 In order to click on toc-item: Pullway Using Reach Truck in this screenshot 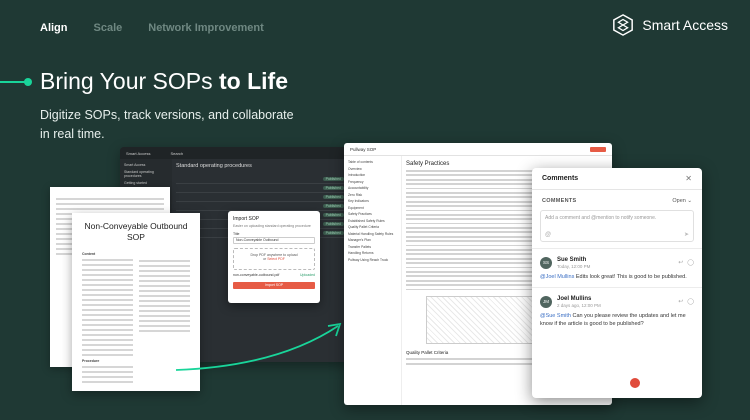, I will do `click(372, 260)`.